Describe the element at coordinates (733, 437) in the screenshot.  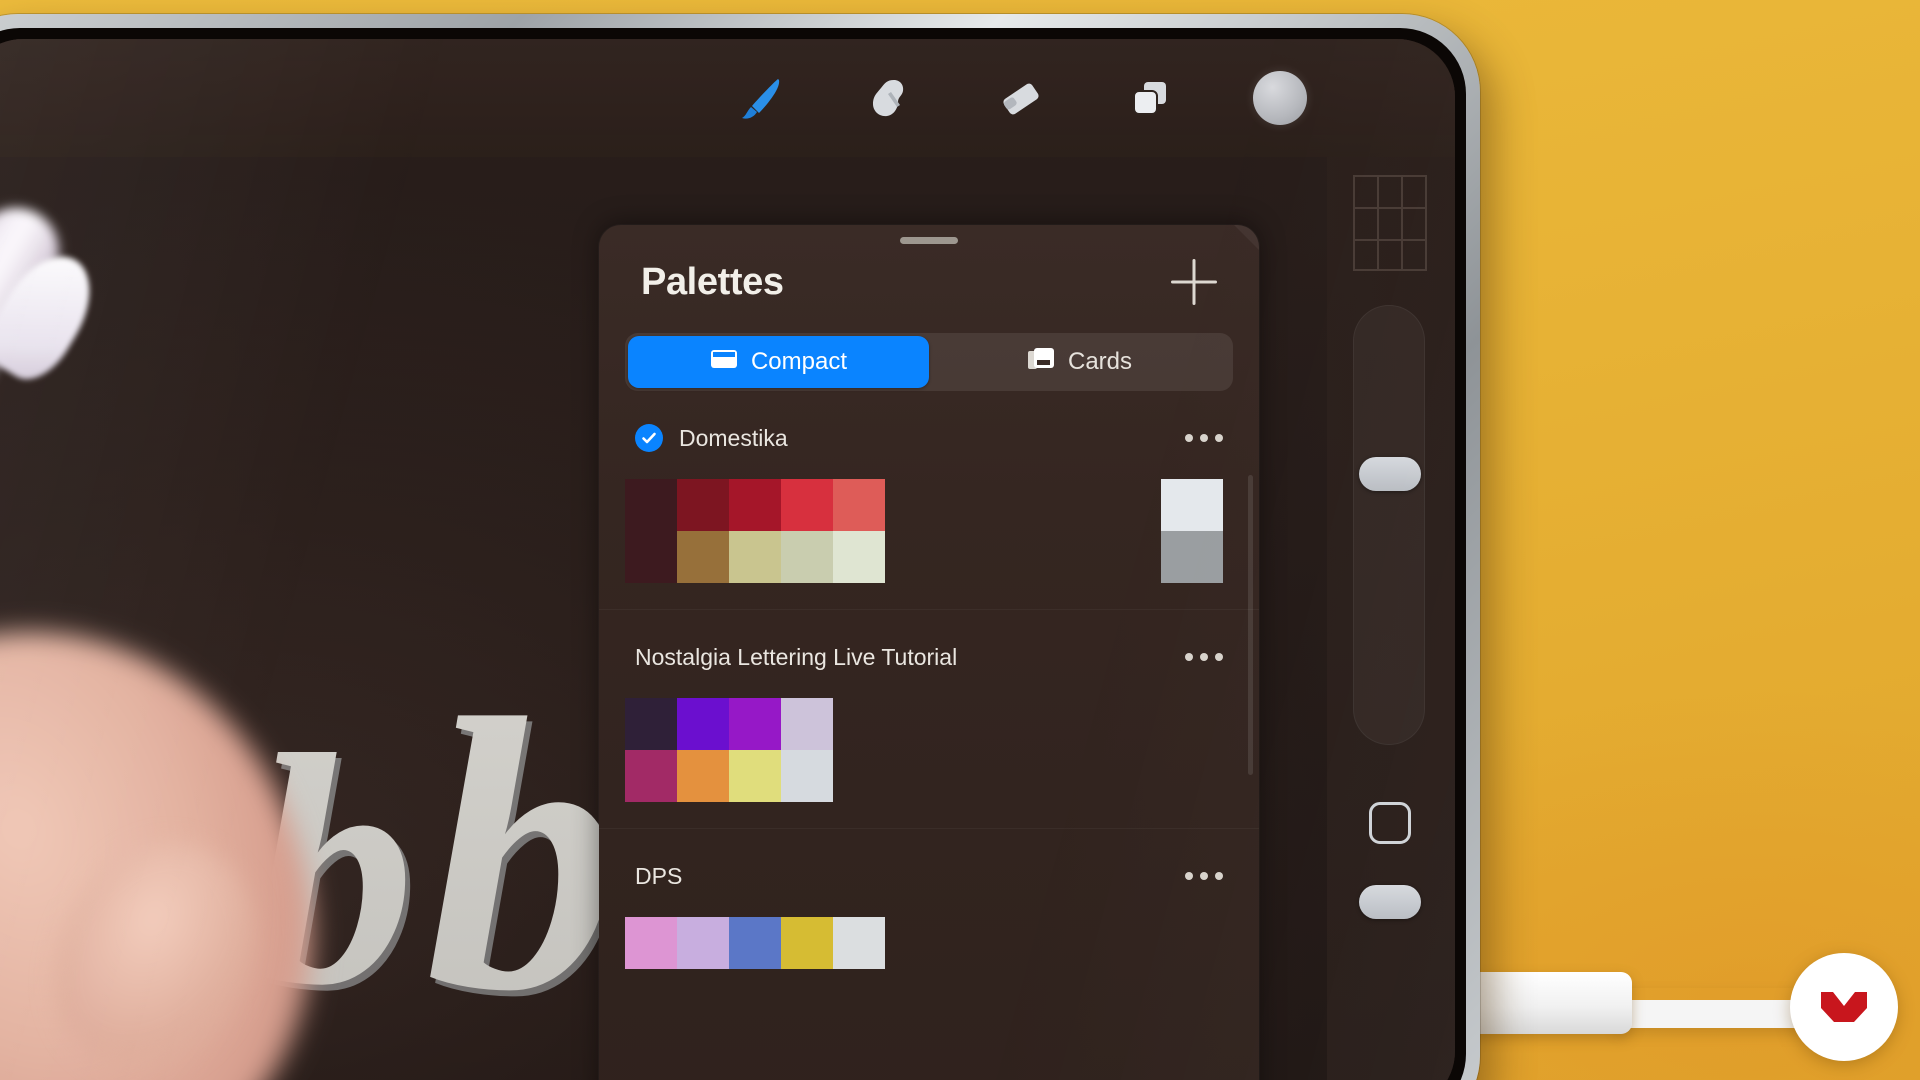
I see `palette-name: Domestika` at that location.